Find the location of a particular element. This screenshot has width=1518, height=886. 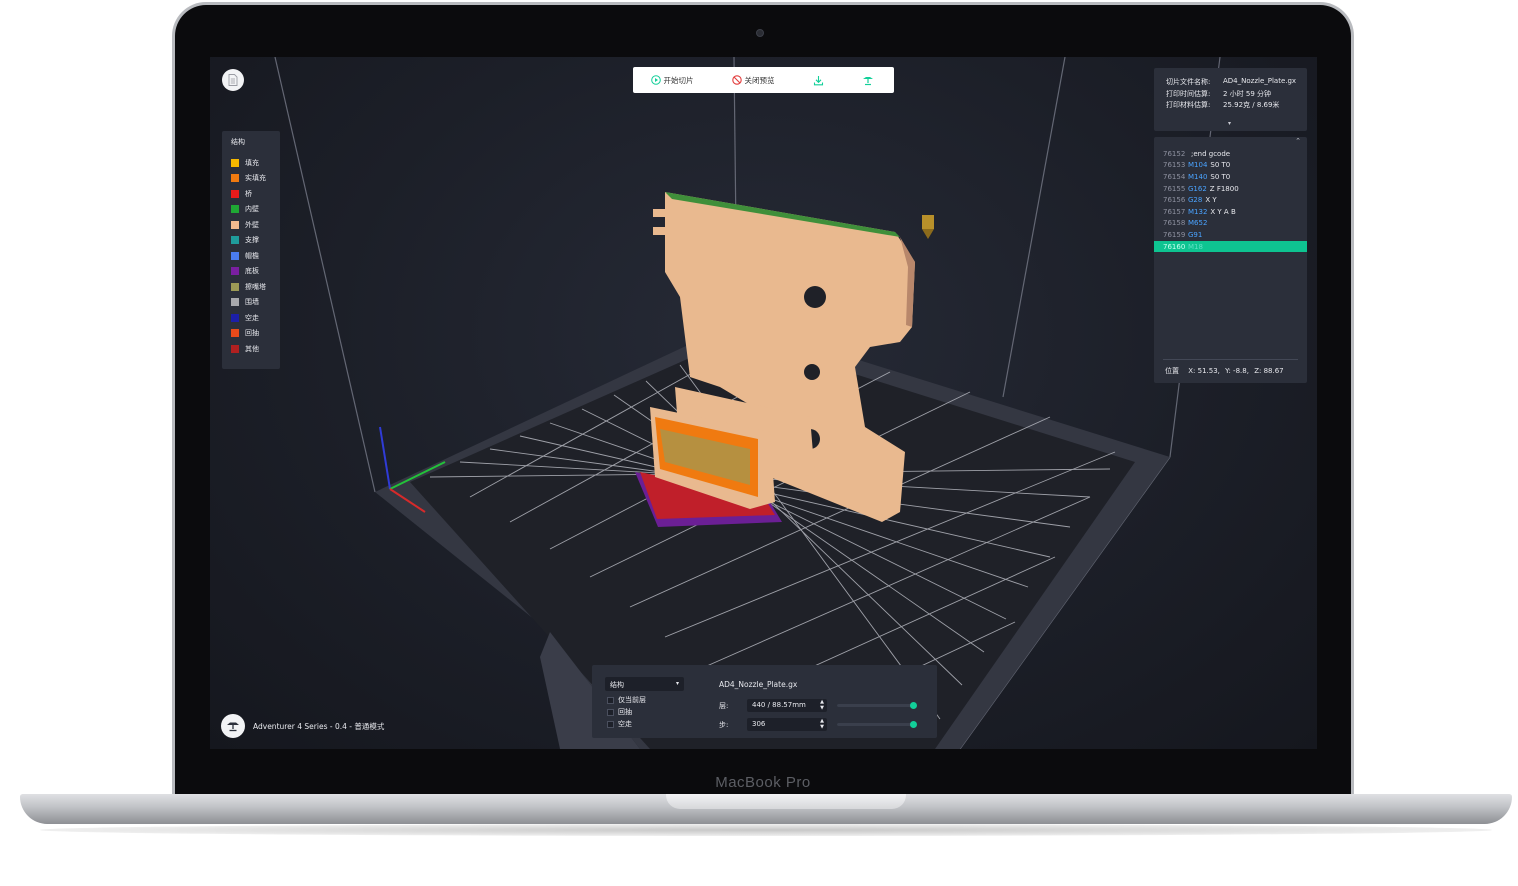

travel-checkbox: 空走 is located at coordinates (619, 724).